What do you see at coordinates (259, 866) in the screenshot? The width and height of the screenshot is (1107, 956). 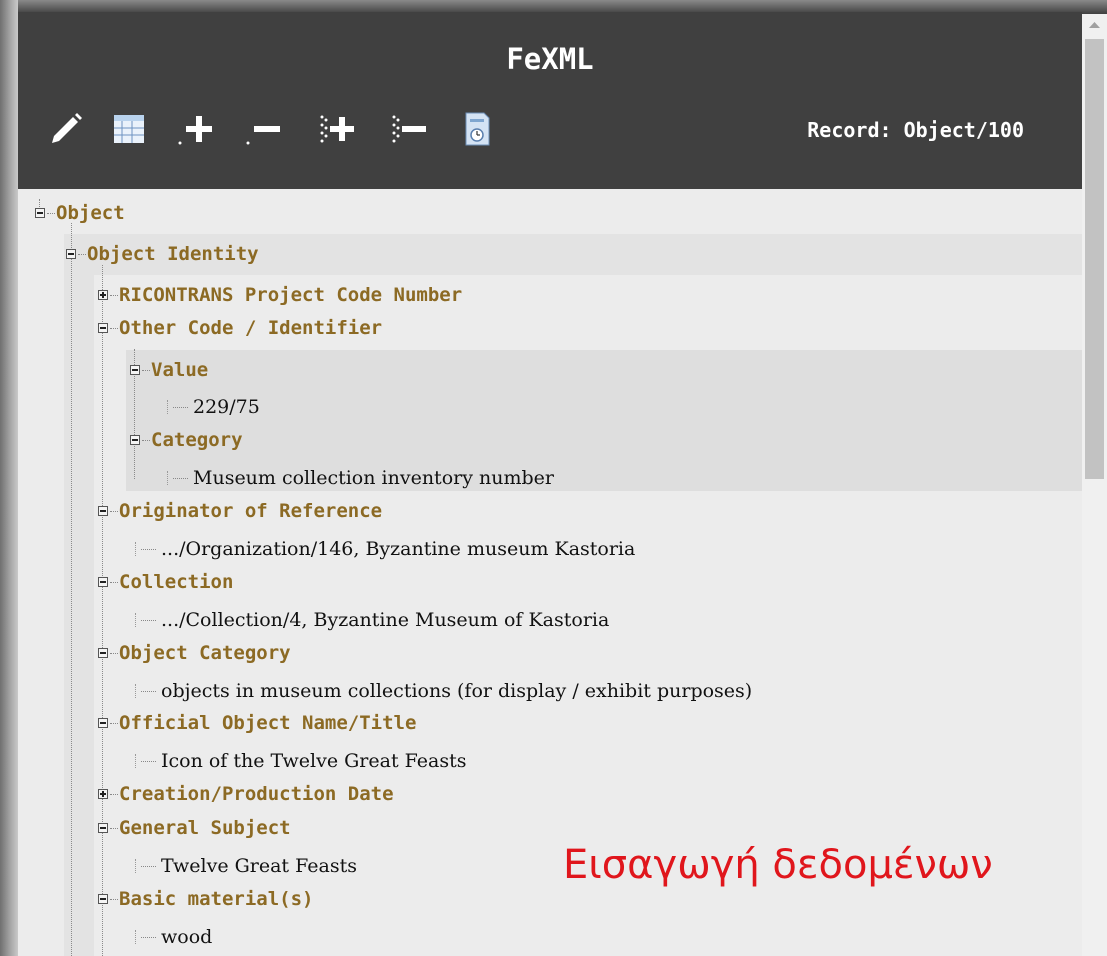 I see `leaf-text: Twelve Great Feasts` at bounding box center [259, 866].